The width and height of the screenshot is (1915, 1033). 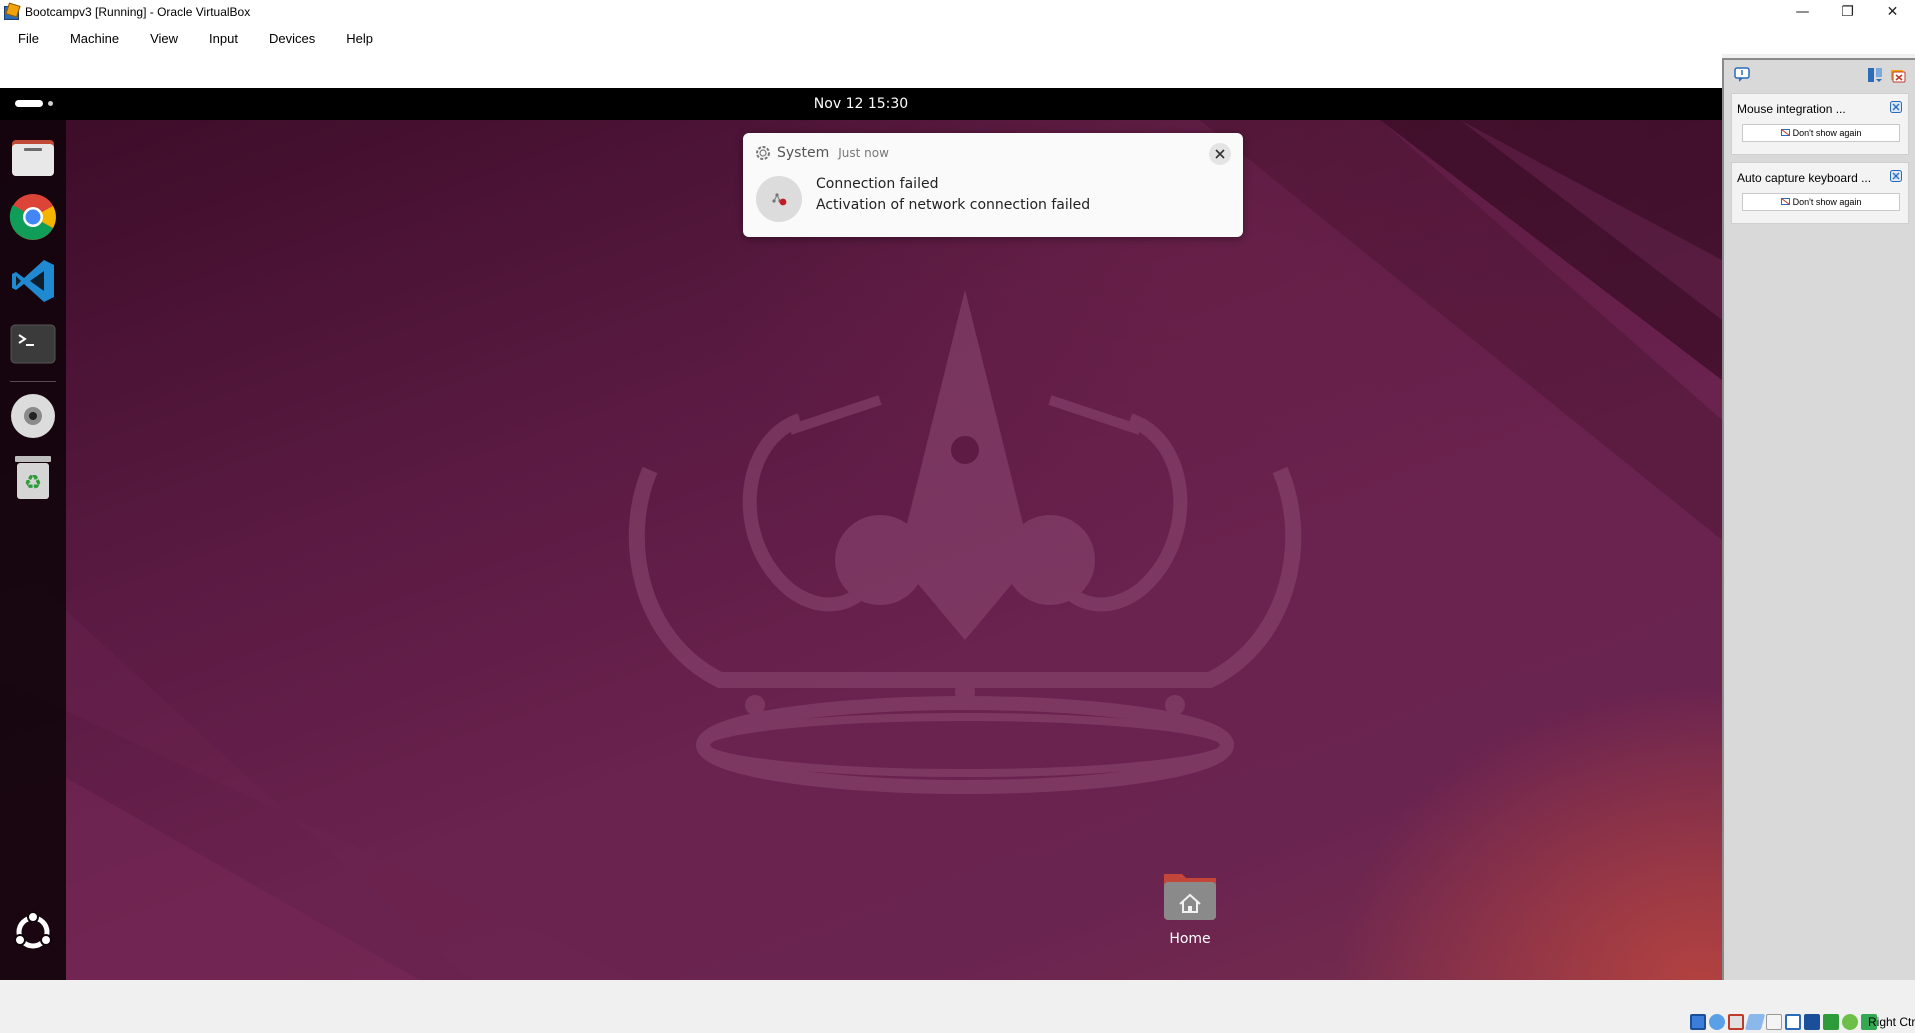 I want to click on minimize-button: —, so click(x=1802, y=12).